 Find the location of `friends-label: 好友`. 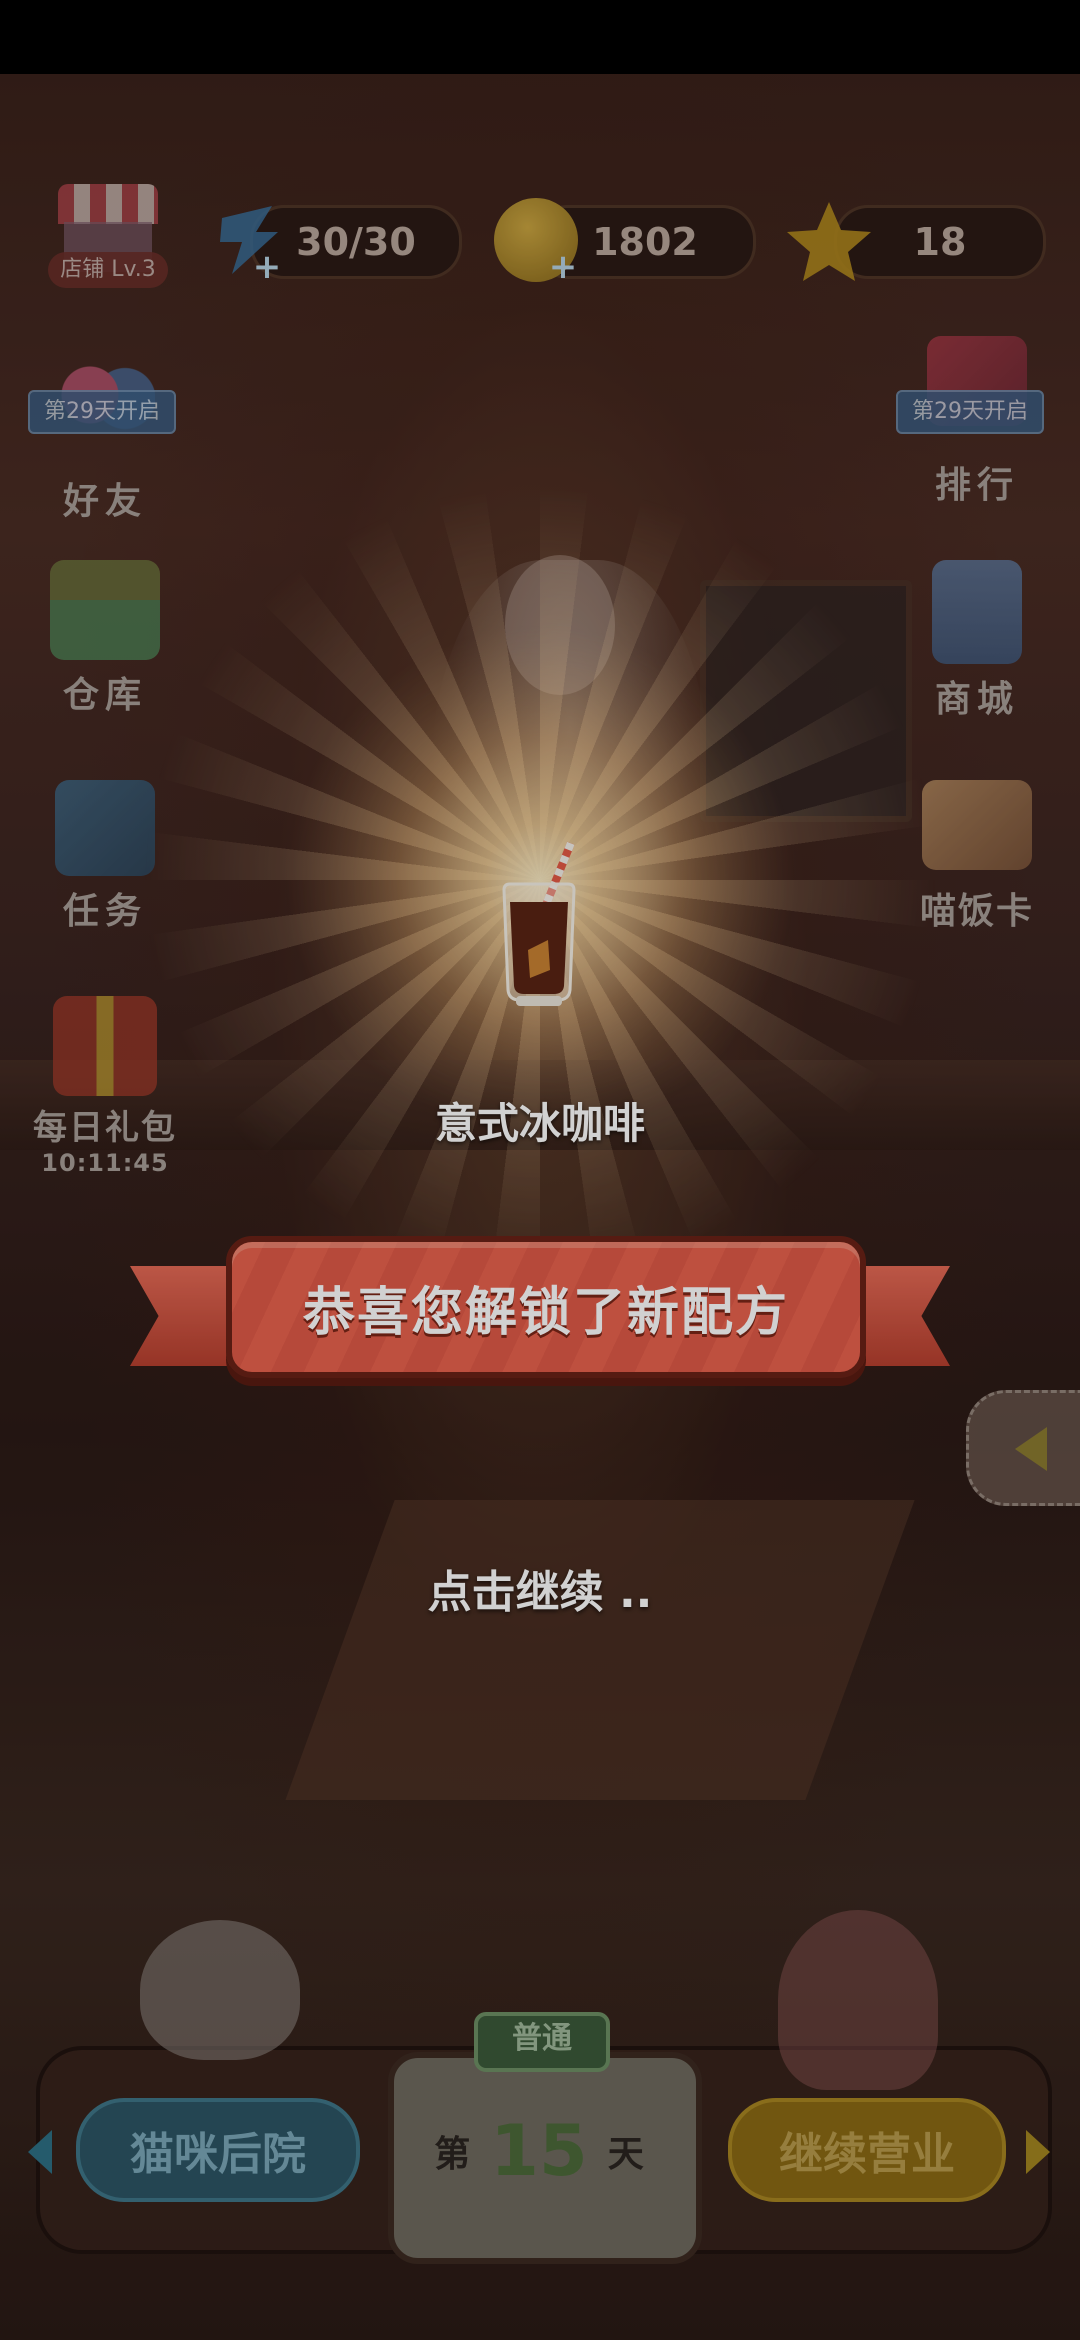

friends-label: 好友 is located at coordinates (104, 501).